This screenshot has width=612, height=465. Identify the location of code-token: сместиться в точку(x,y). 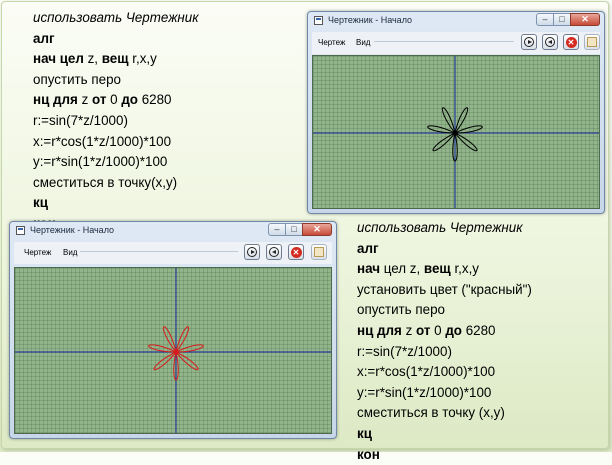
(105, 182).